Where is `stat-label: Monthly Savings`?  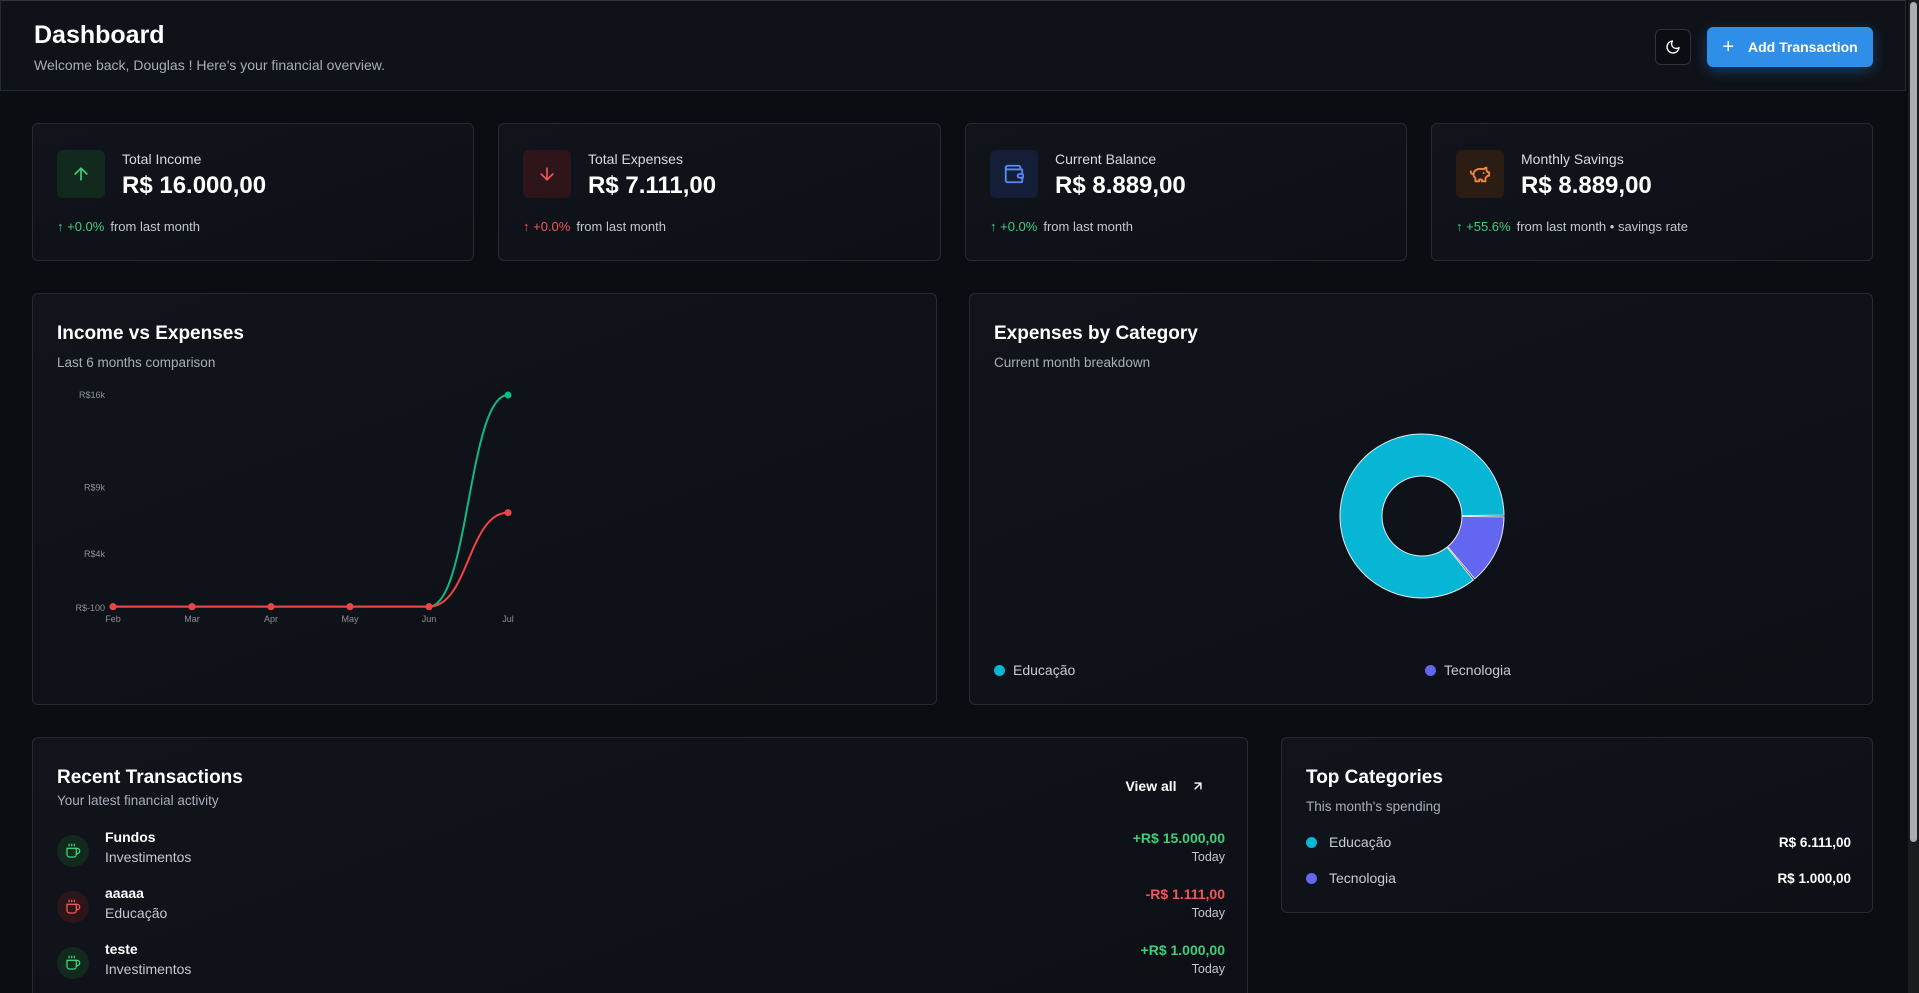 stat-label: Monthly Savings is located at coordinates (1572, 159).